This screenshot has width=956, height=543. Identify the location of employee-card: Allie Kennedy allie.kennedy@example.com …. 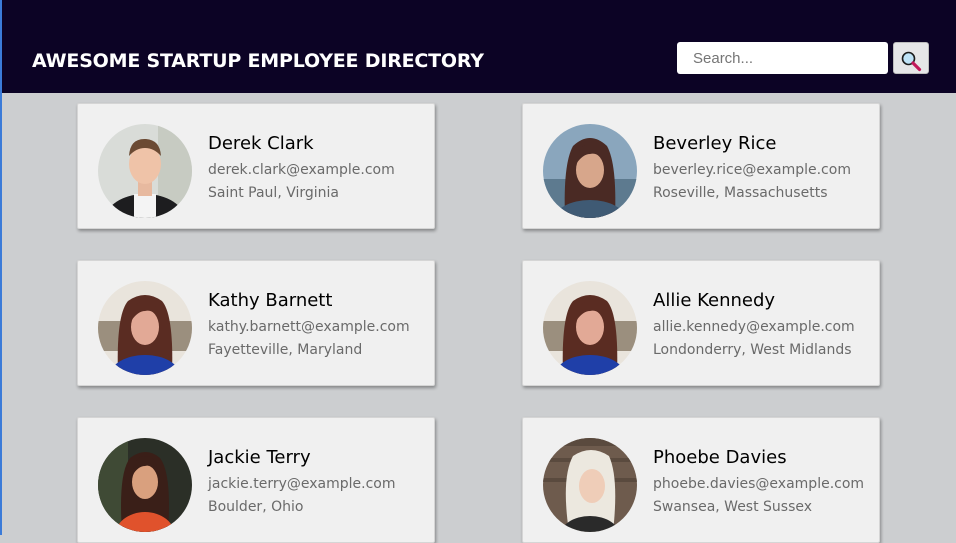
(701, 323).